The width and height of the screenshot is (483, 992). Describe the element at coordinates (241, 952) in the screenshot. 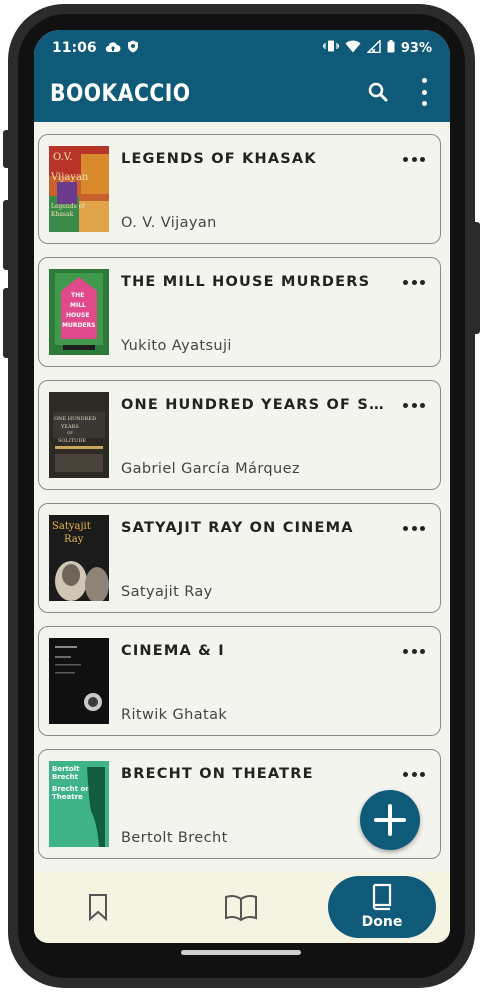

I see `home-indicator` at that location.